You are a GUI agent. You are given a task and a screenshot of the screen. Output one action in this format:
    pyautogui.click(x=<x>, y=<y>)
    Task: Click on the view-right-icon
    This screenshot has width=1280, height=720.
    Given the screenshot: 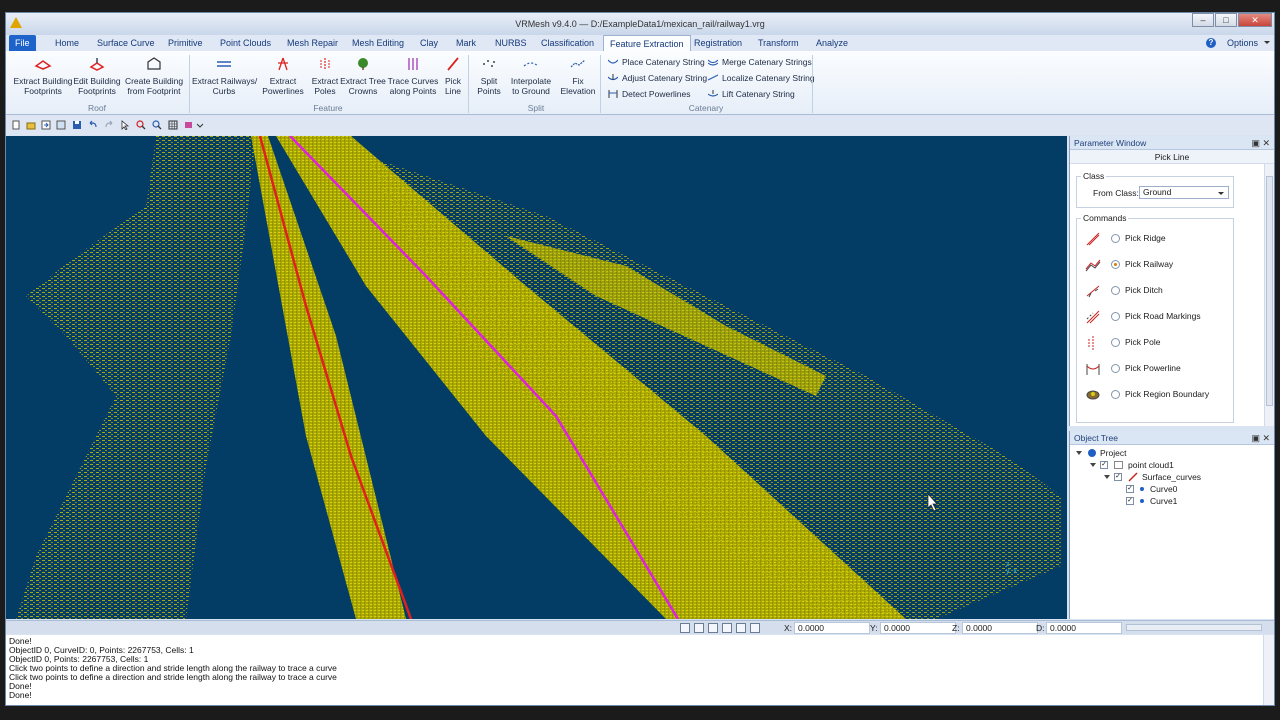 What is the action you would take?
    pyautogui.click(x=727, y=628)
    